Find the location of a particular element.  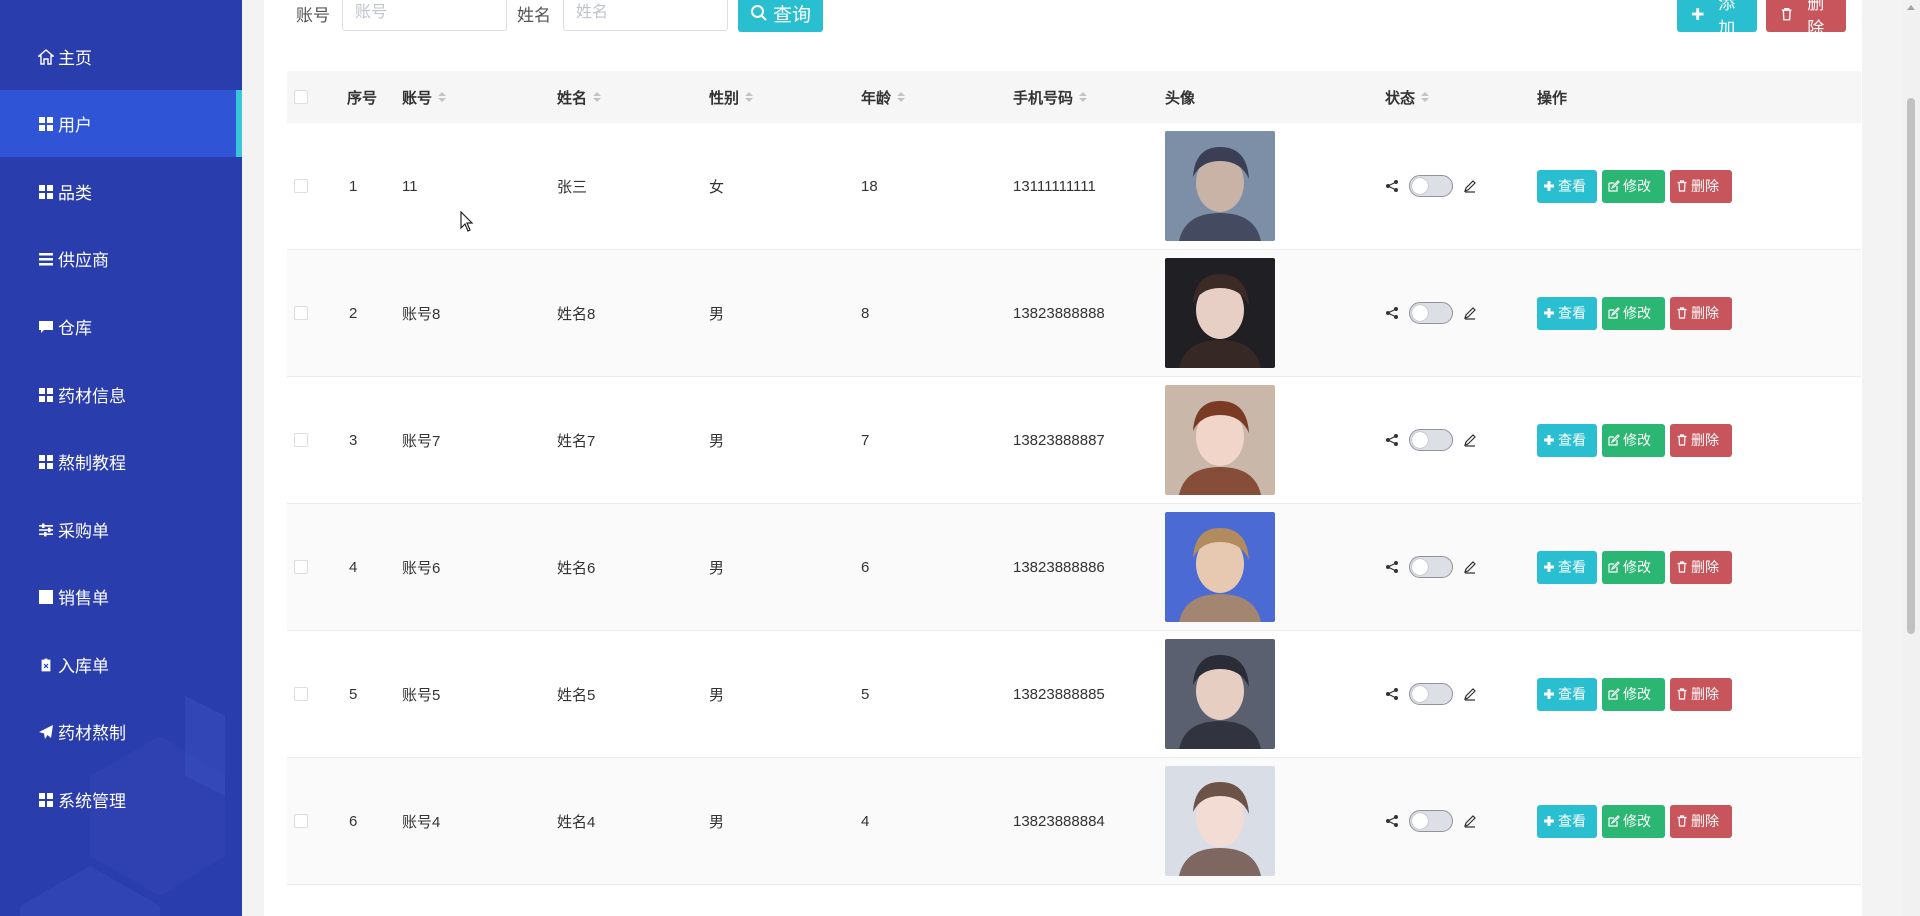

cell-age: 6 is located at coordinates (865, 567).